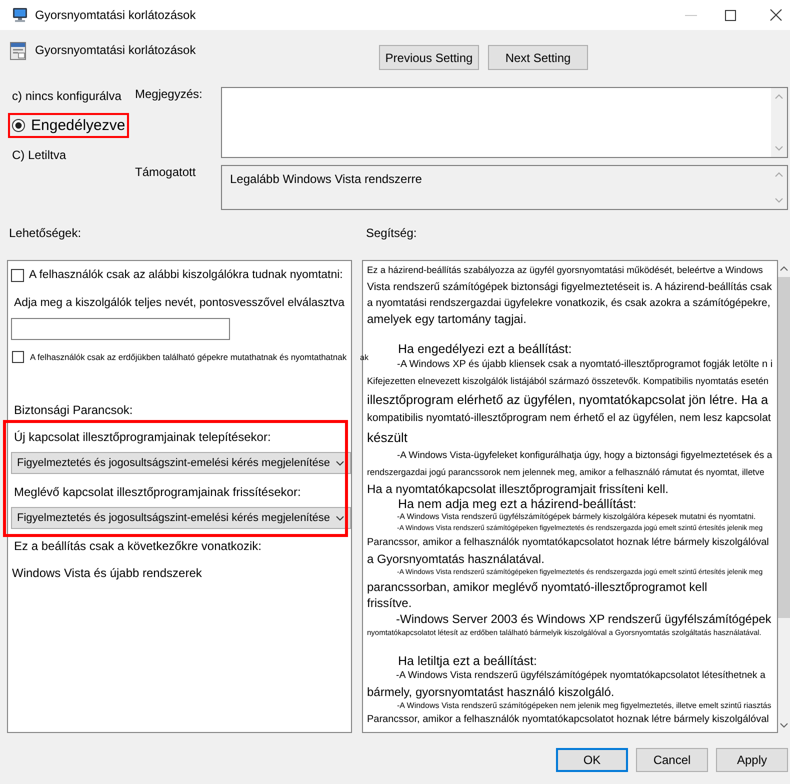 This screenshot has height=784, width=790. What do you see at coordinates (568, 303) in the screenshot?
I see `help-text: a nyomtatási rendszergazdai ügyfelekre vonatkozik, és csak azokra a számítógépekre,` at bounding box center [568, 303].